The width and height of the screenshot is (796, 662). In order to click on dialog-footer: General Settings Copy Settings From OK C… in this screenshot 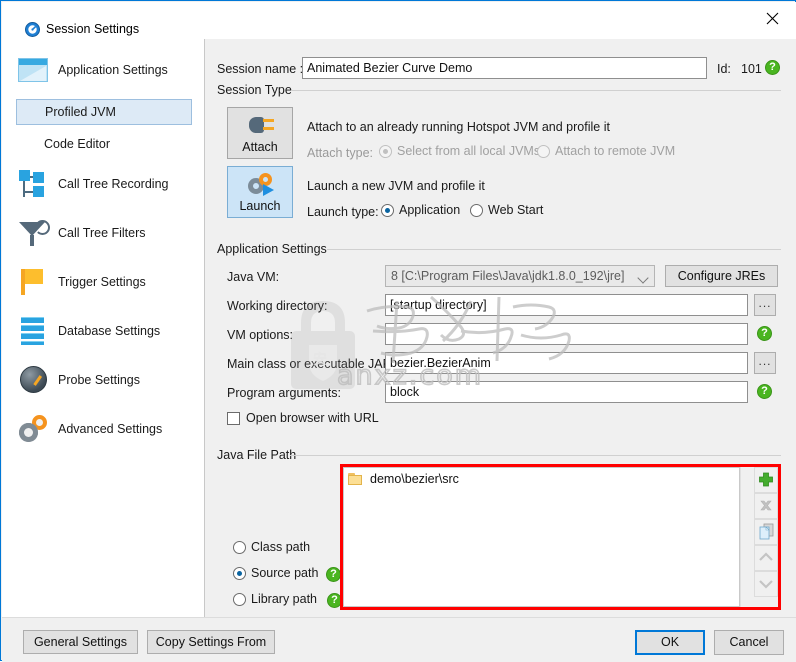, I will do `click(399, 639)`.